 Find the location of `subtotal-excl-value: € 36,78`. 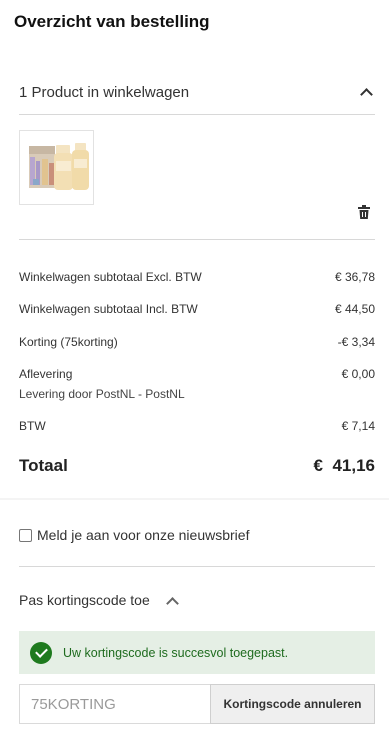

subtotal-excl-value: € 36,78 is located at coordinates (354, 277).